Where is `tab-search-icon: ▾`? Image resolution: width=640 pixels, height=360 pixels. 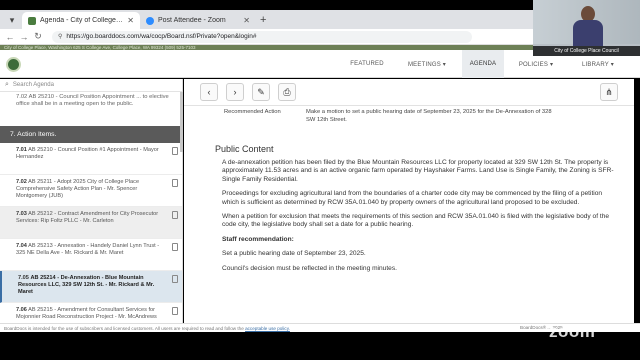 tab-search-icon: ▾ is located at coordinates (12, 20).